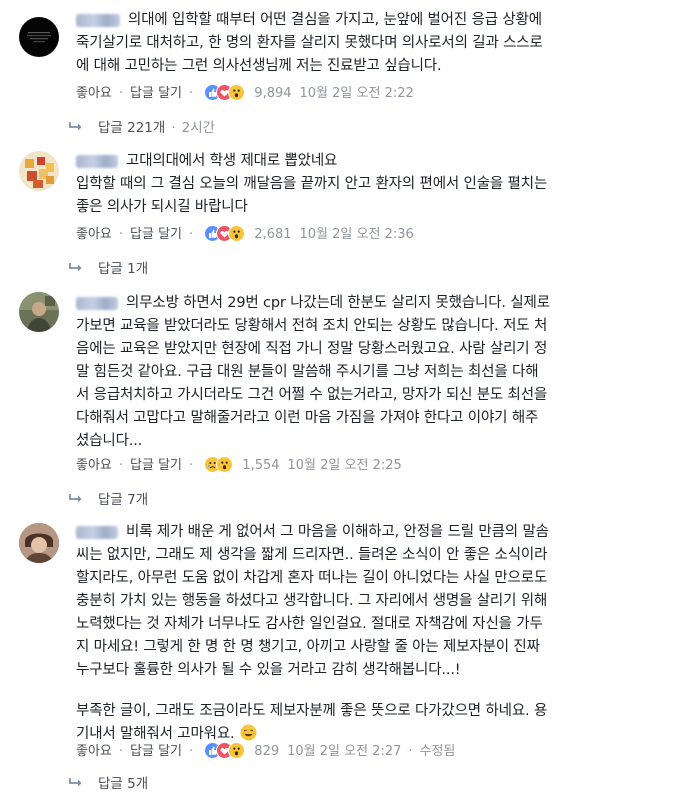 Image resolution: width=700 pixels, height=794 pixels. What do you see at coordinates (382, 532) in the screenshot?
I see `comment-line: 비록 제가 배운 게 없어서 그 마음을 이해하고, 안정을 드릴 만큼의 말솜` at bounding box center [382, 532].